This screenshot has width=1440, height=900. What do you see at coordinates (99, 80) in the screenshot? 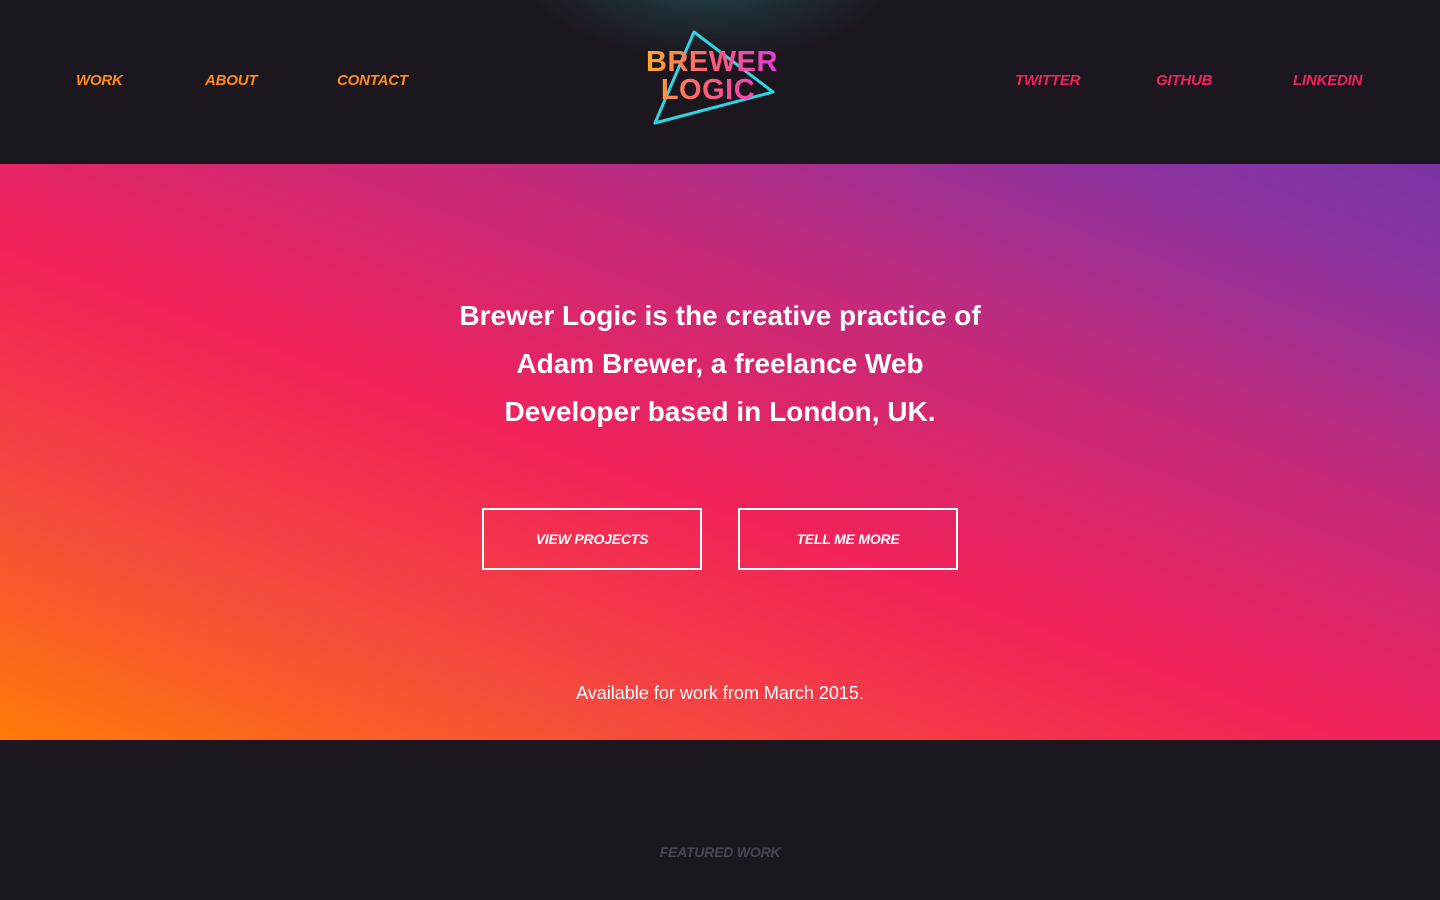
I see `nav-link-work: WORK` at bounding box center [99, 80].